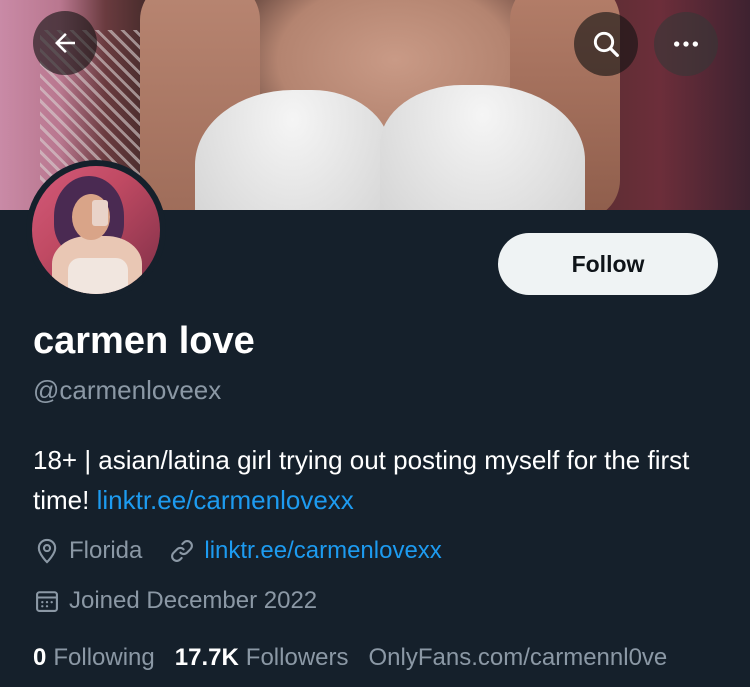 The image size is (750, 687). What do you see at coordinates (297, 657) in the screenshot?
I see `followers-label: Followers` at bounding box center [297, 657].